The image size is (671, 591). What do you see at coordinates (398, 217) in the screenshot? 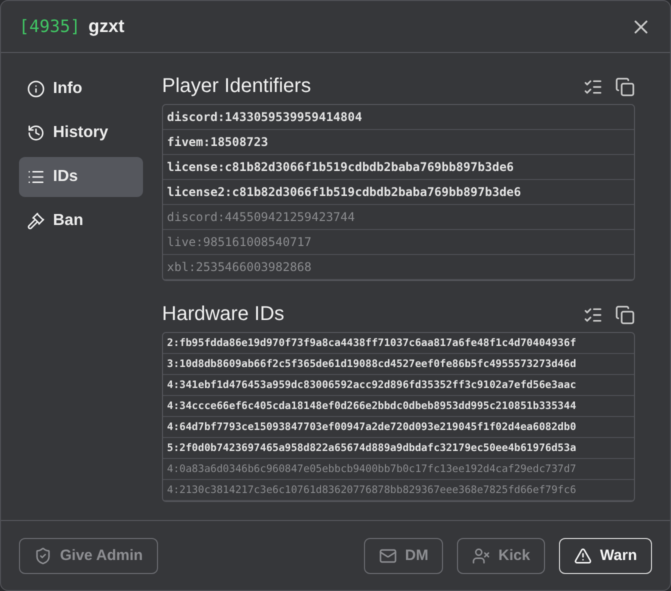
I see `identifier-row: discord:445509421259423744` at bounding box center [398, 217].